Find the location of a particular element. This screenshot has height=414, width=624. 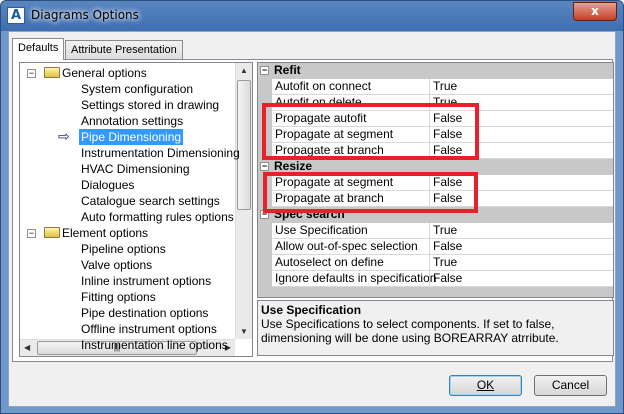

property-row: Autoselect on define True is located at coordinates (442, 263).